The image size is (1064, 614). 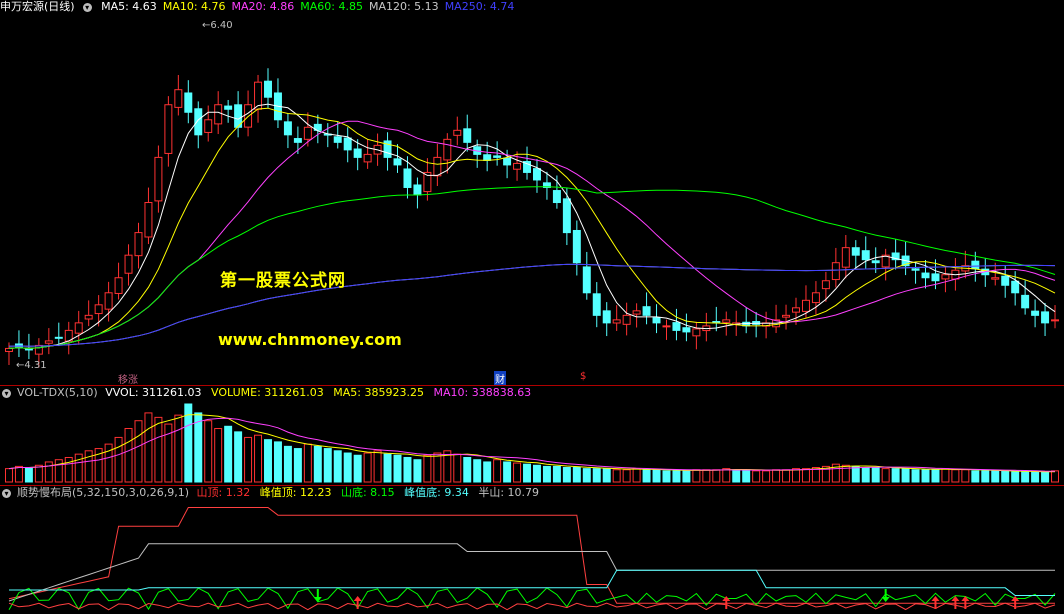 What do you see at coordinates (726, 602) in the screenshot?
I see `arrow-up-icon` at bounding box center [726, 602].